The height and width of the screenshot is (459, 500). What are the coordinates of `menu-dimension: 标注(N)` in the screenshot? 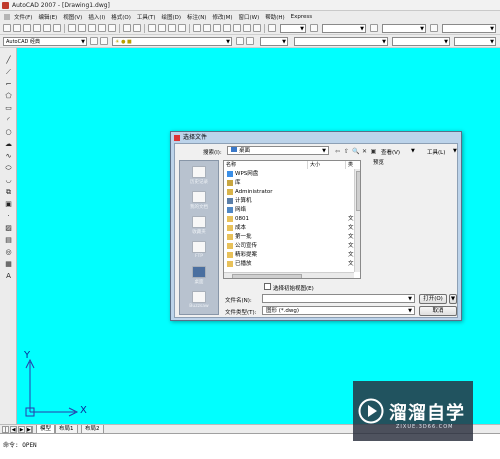 It's located at (196, 17).